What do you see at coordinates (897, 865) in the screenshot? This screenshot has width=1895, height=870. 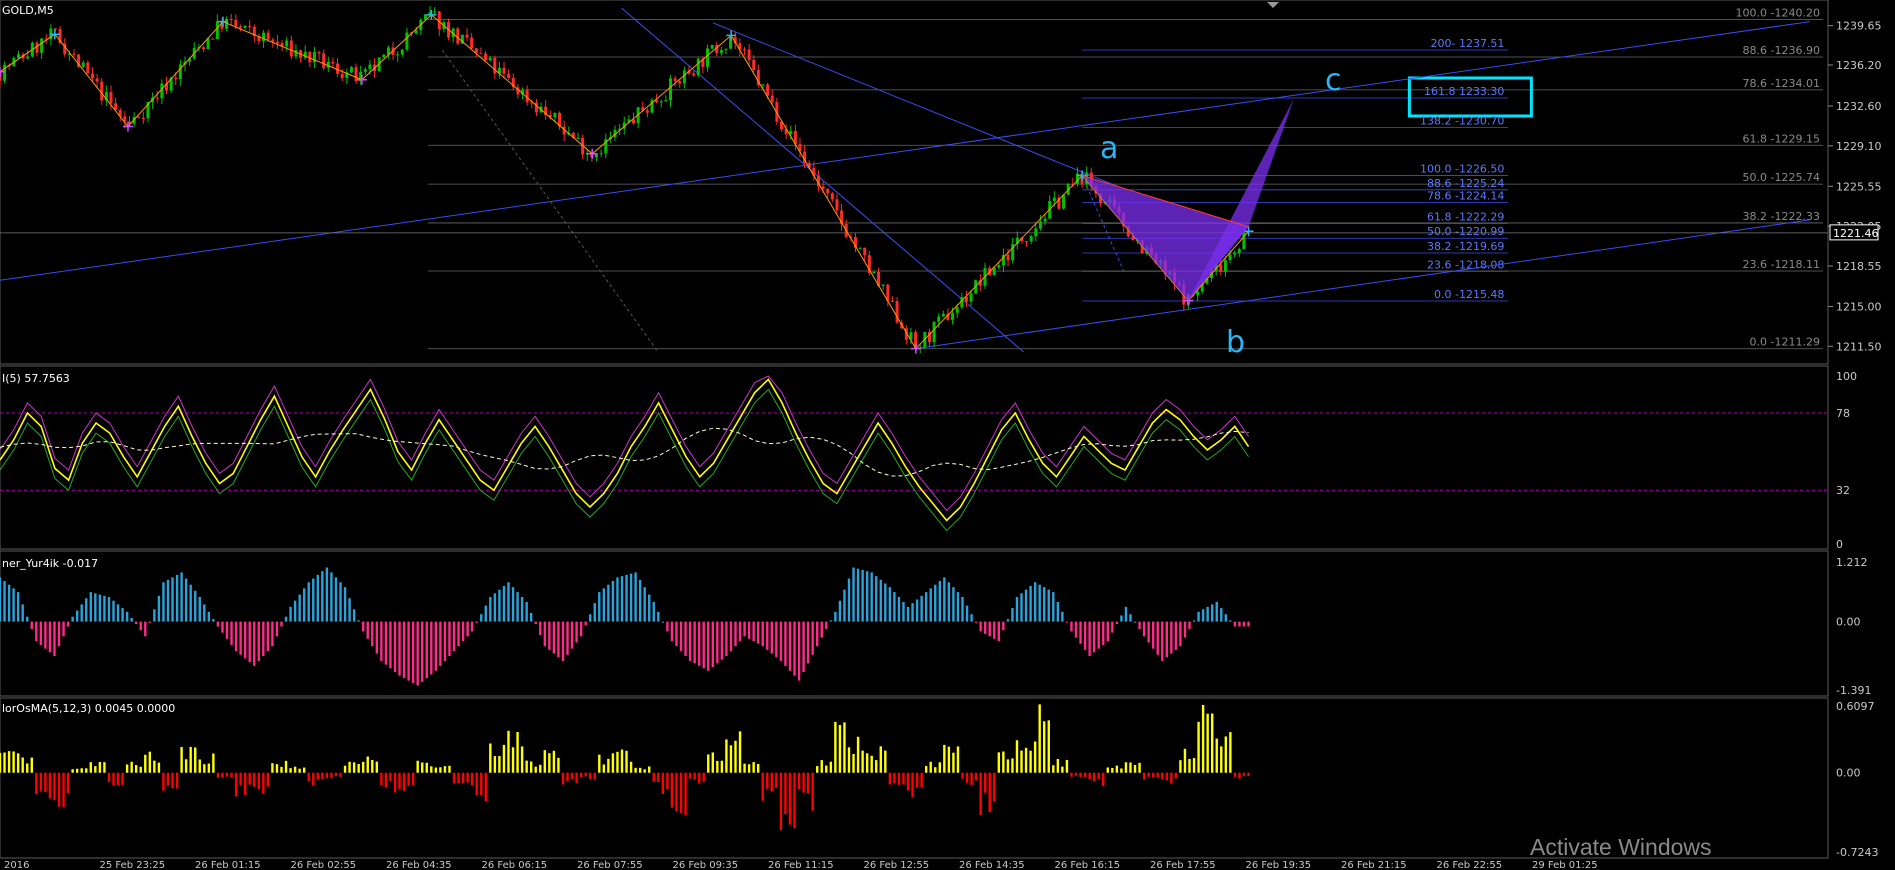 I see `time-axis-label: 26 Feb 12:55` at bounding box center [897, 865].